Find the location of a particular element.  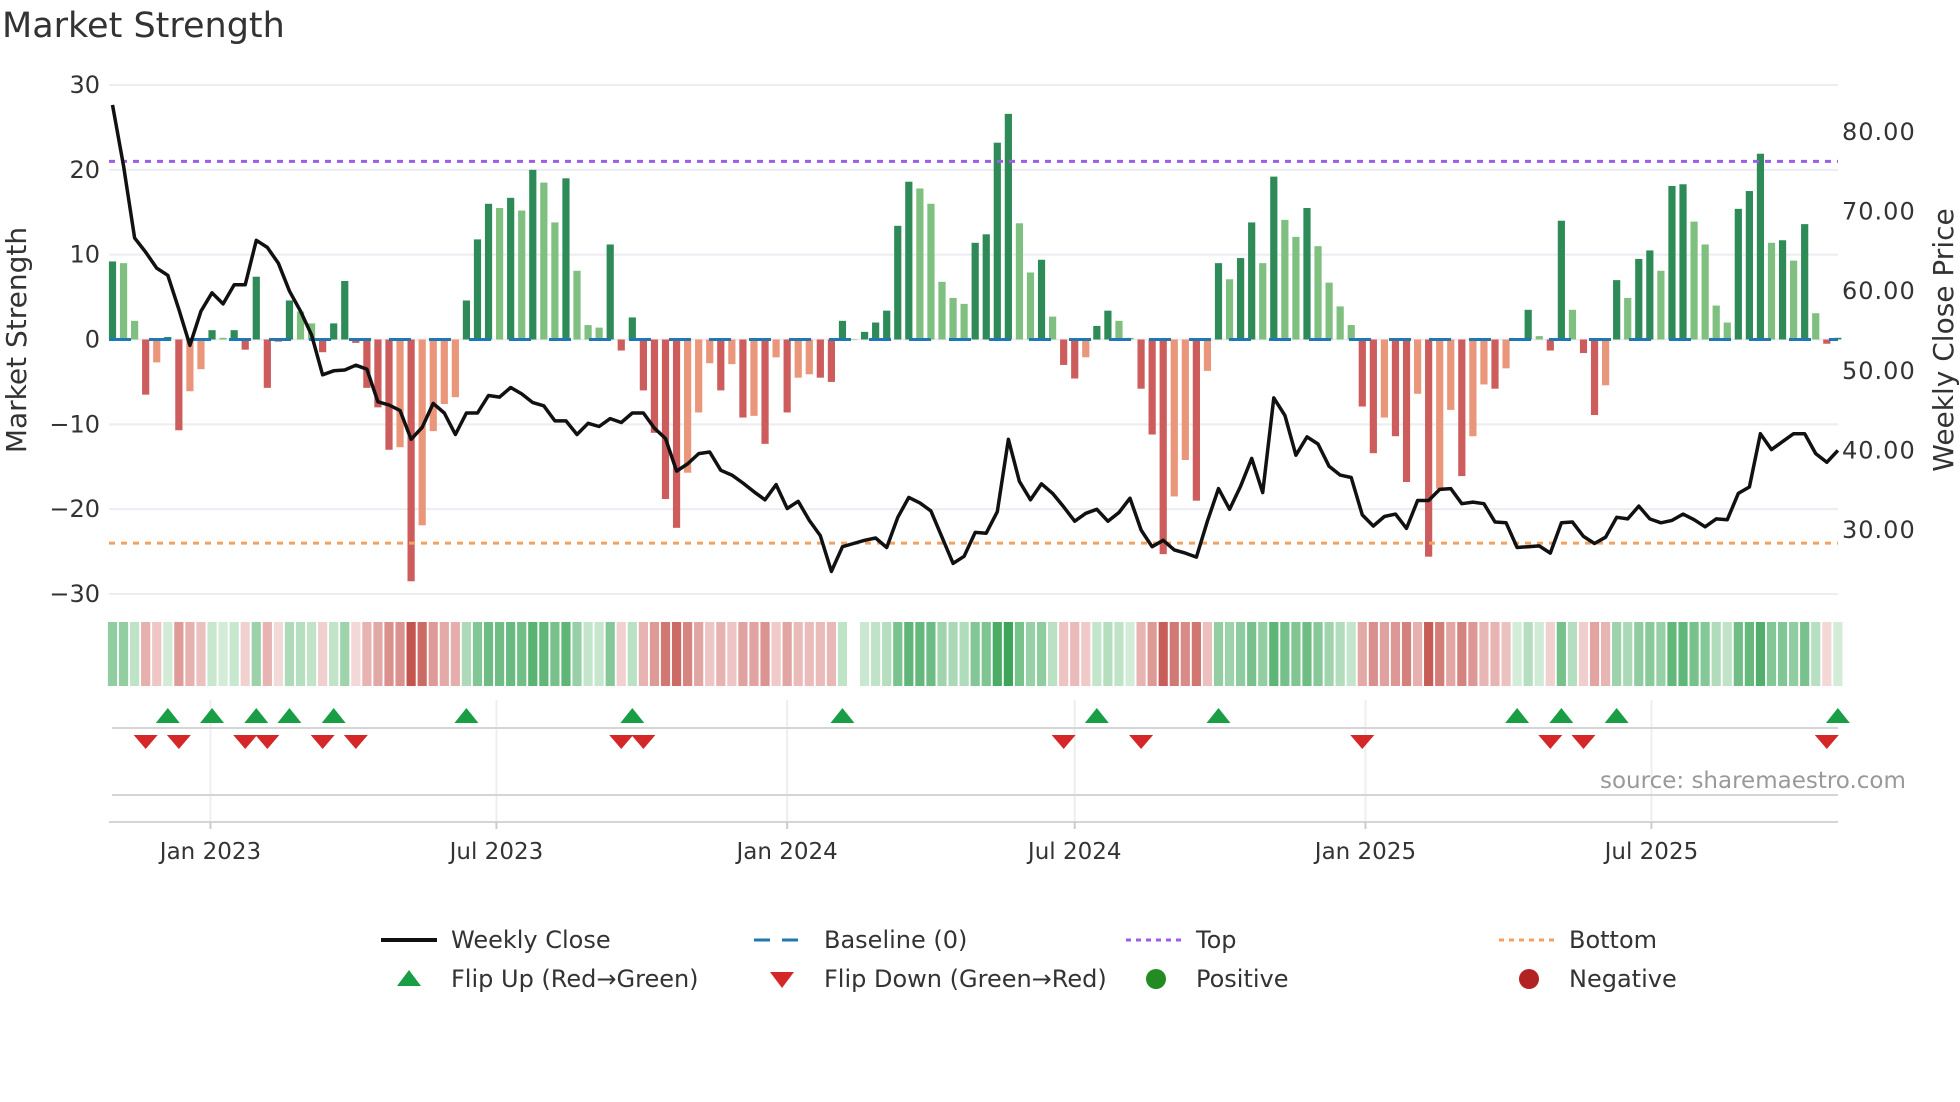

y-tick-label: −30 is located at coordinates (74, 594).